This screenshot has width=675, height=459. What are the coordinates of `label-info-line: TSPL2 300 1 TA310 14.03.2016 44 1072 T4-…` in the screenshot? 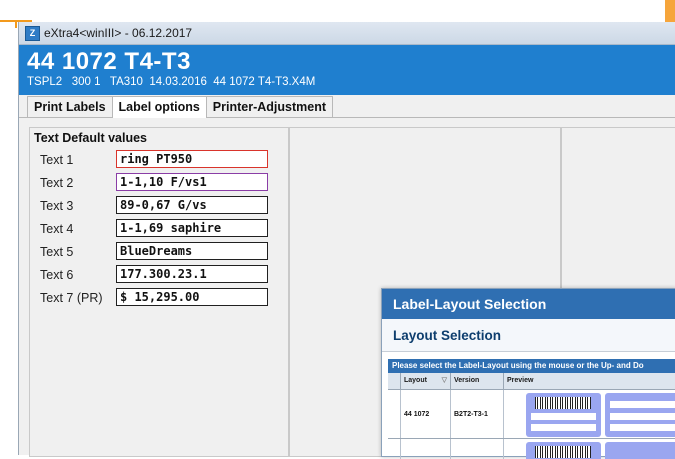 It's located at (171, 82).